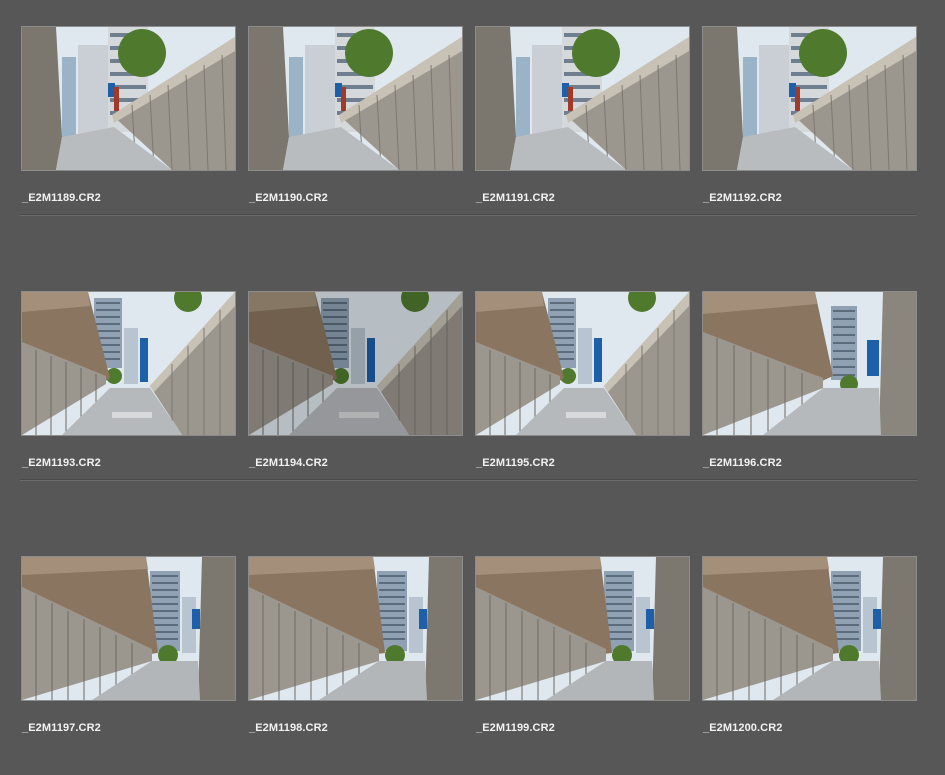 The image size is (945, 775). What do you see at coordinates (742, 728) in the screenshot?
I see `thumbnail-filename: _E2M1200.CR2` at bounding box center [742, 728].